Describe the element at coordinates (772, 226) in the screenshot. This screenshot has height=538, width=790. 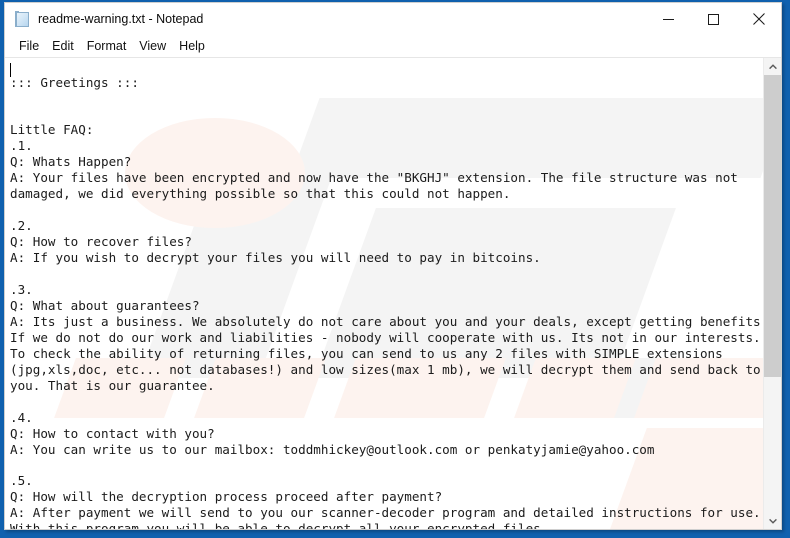
I see `scrollbar-thumb` at that location.